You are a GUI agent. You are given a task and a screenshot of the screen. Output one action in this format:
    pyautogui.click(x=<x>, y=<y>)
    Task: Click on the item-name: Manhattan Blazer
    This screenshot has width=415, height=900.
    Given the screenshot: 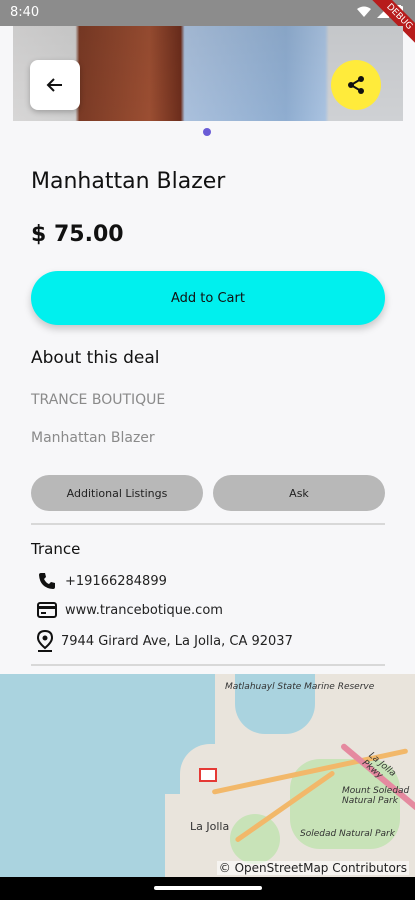 What is the action you would take?
    pyautogui.click(x=93, y=438)
    